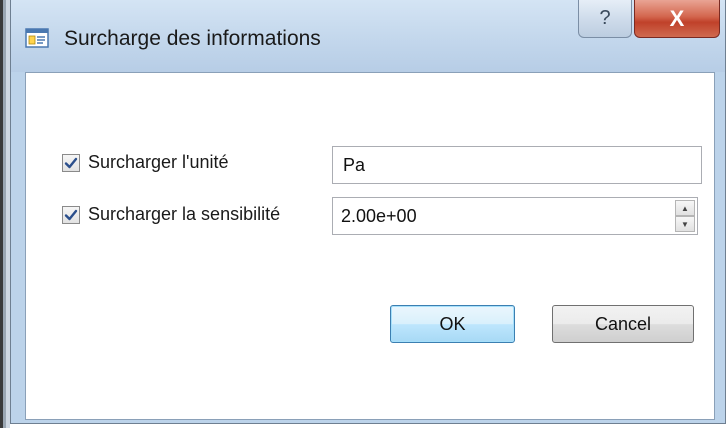 The height and width of the screenshot is (428, 726). I want to click on ok-button: OK, so click(452, 324).